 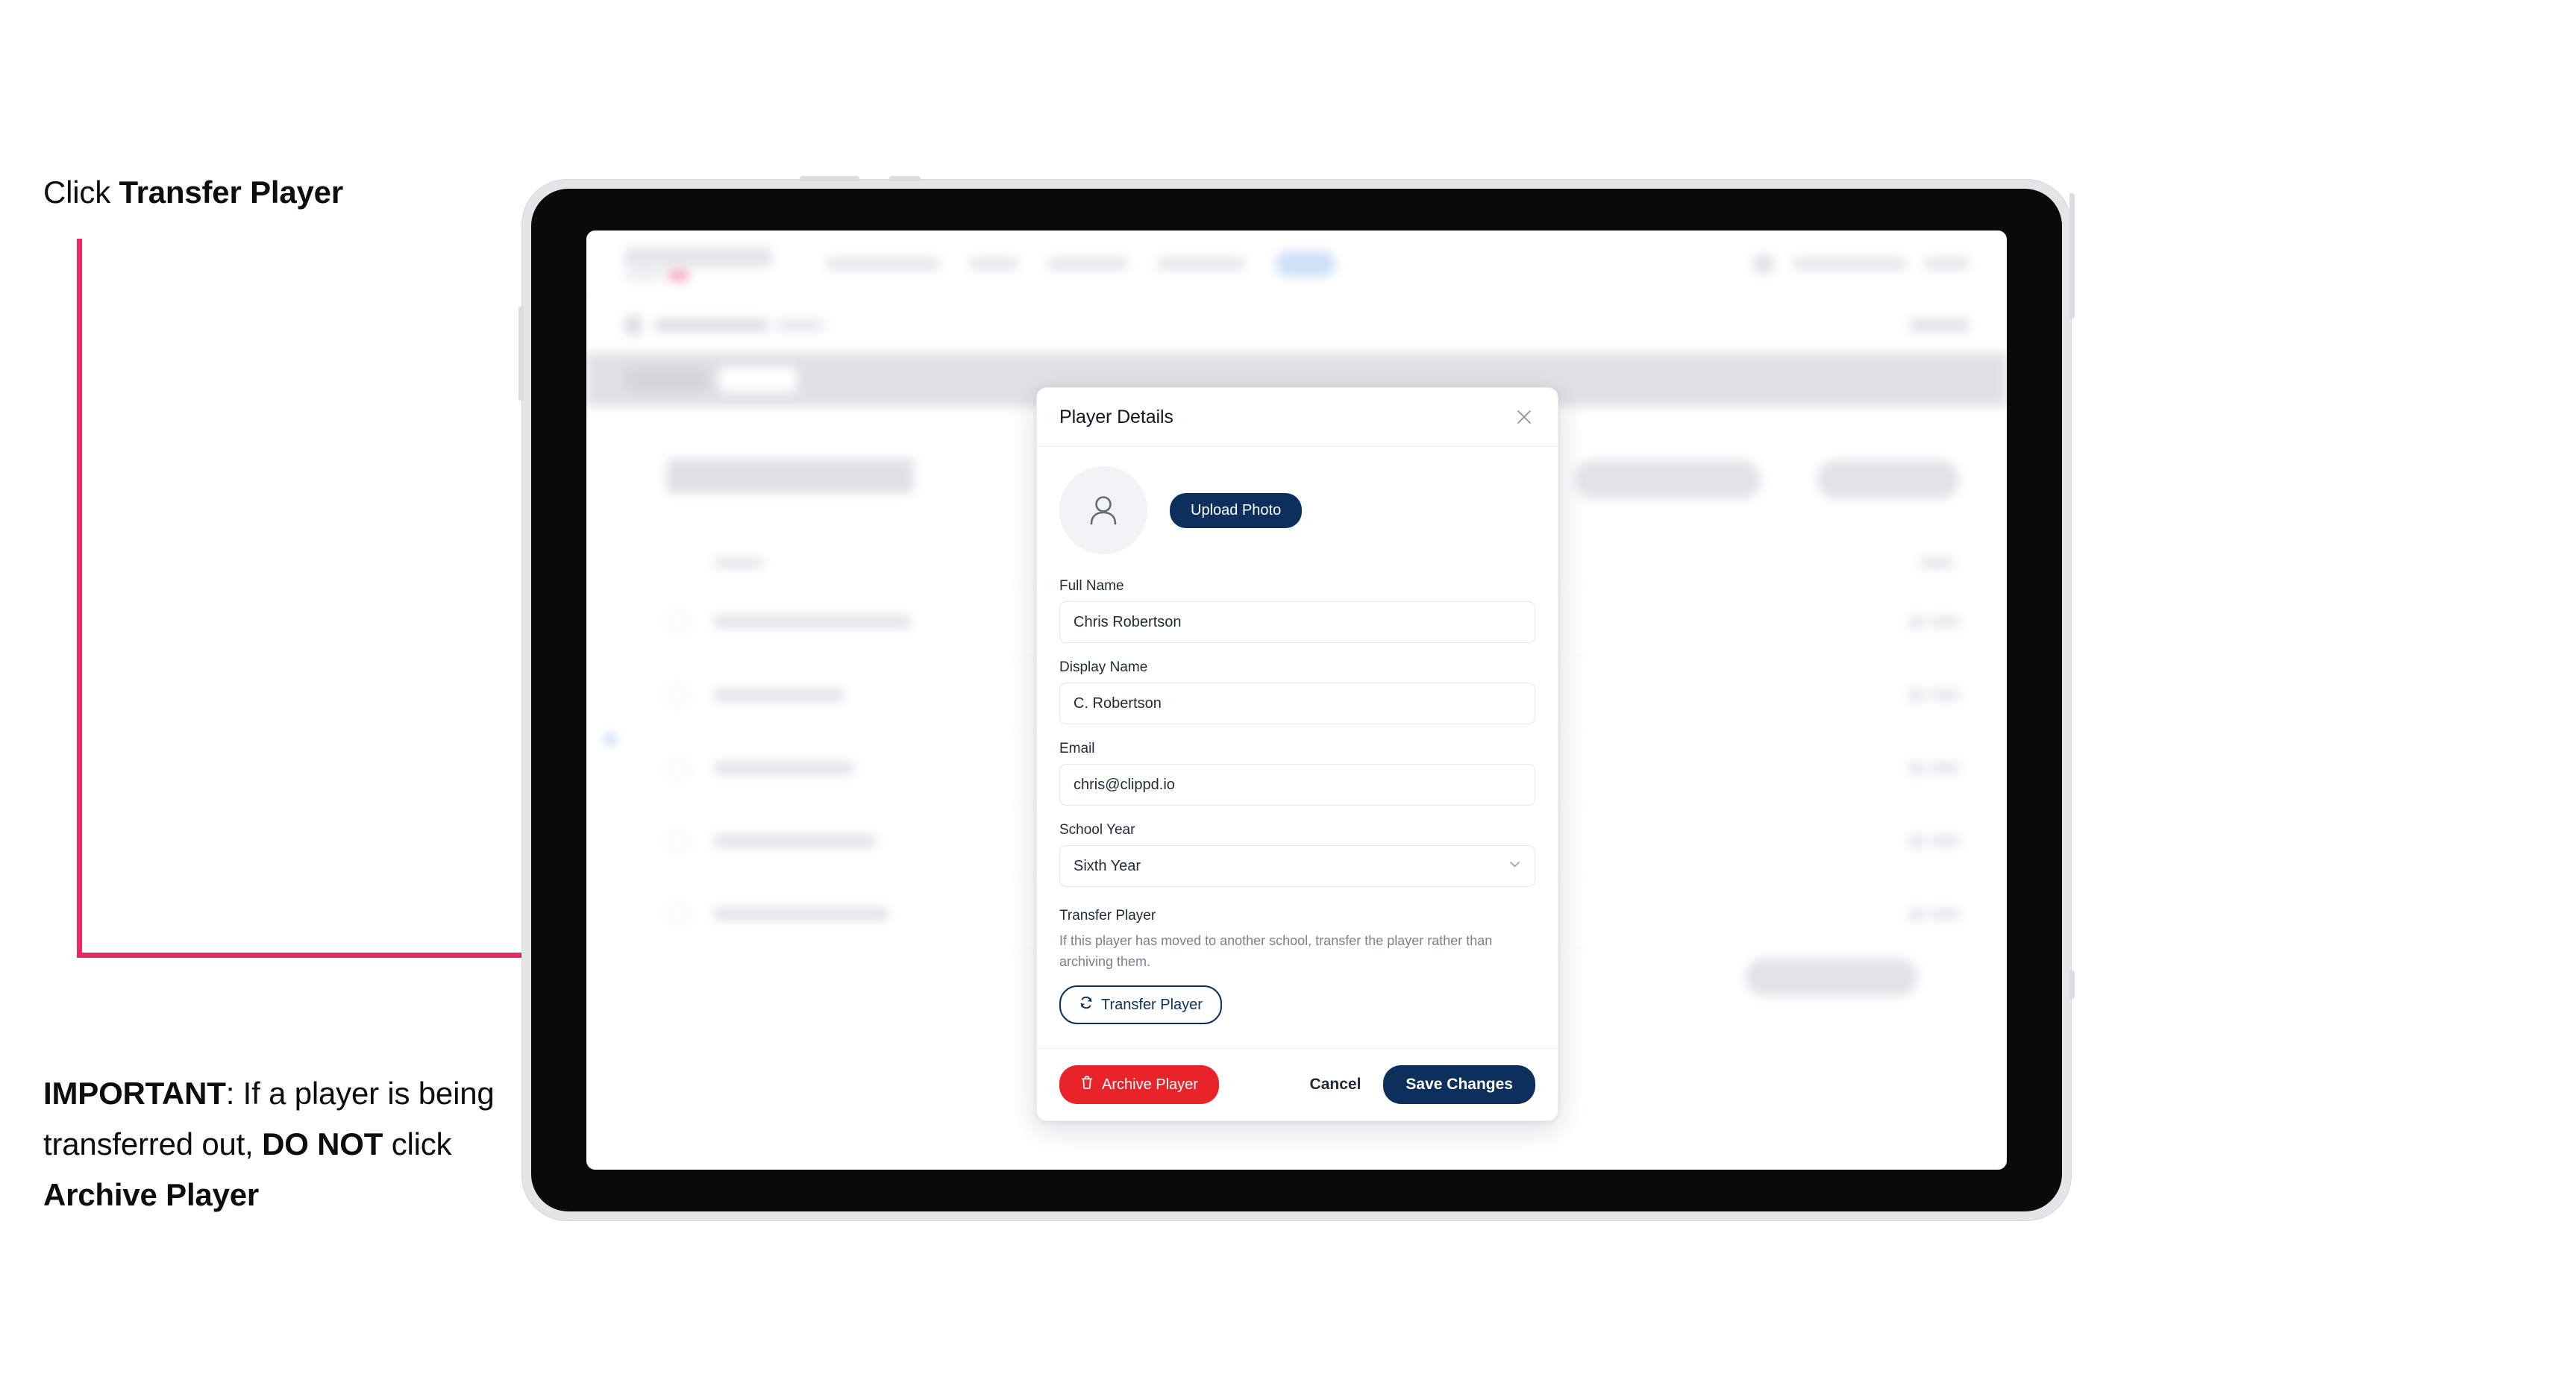 I want to click on annotation-top-prefix: Click, so click(x=81, y=192).